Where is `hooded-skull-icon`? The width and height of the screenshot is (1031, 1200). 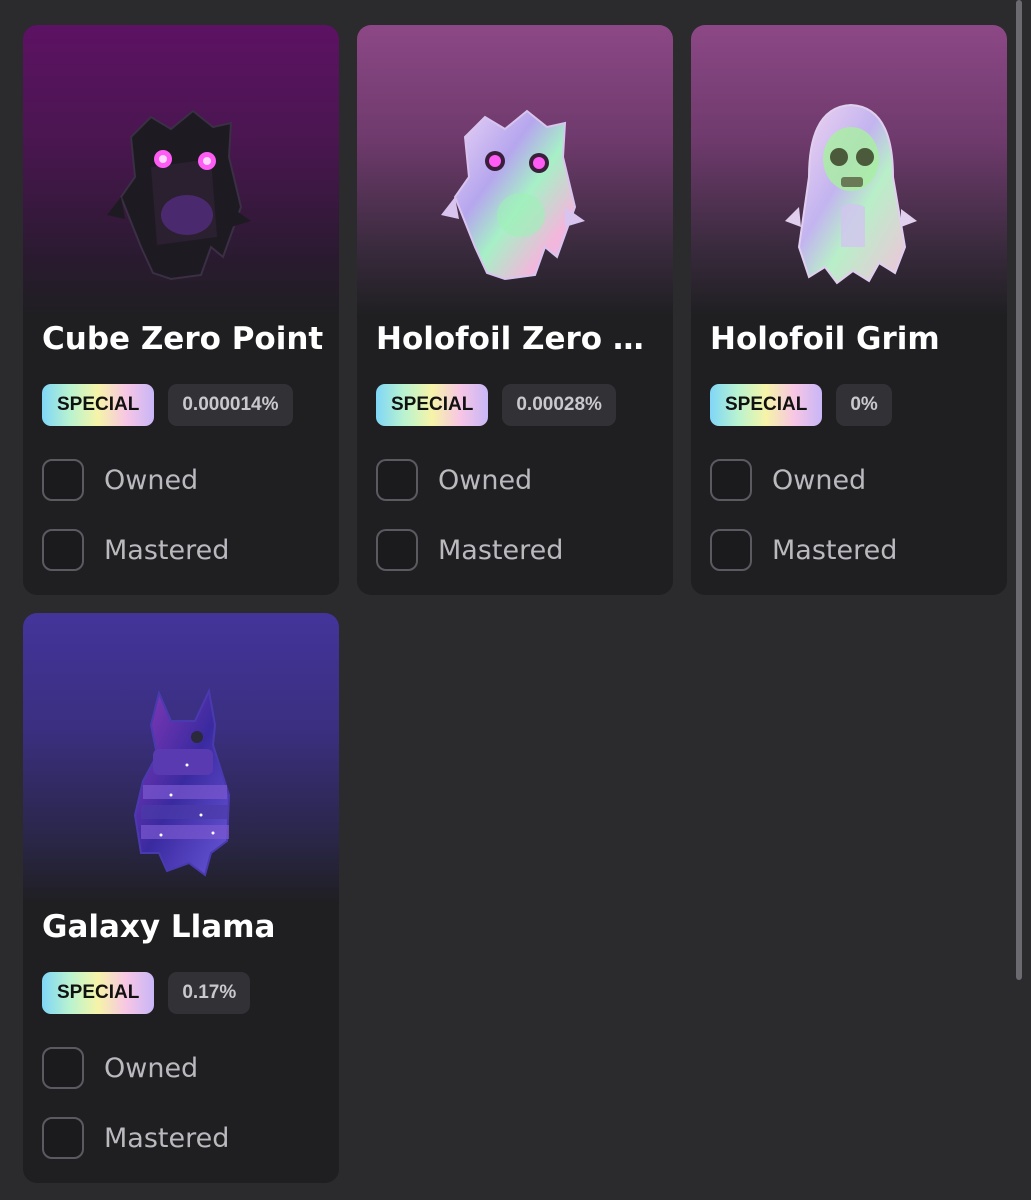
hooded-skull-icon is located at coordinates (851, 194).